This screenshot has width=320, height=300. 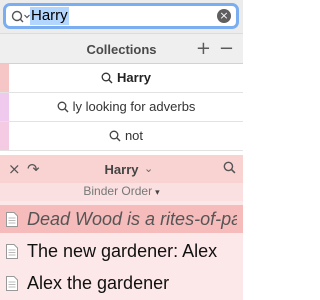 I want to click on collection-item-not: not, so click(x=121, y=136).